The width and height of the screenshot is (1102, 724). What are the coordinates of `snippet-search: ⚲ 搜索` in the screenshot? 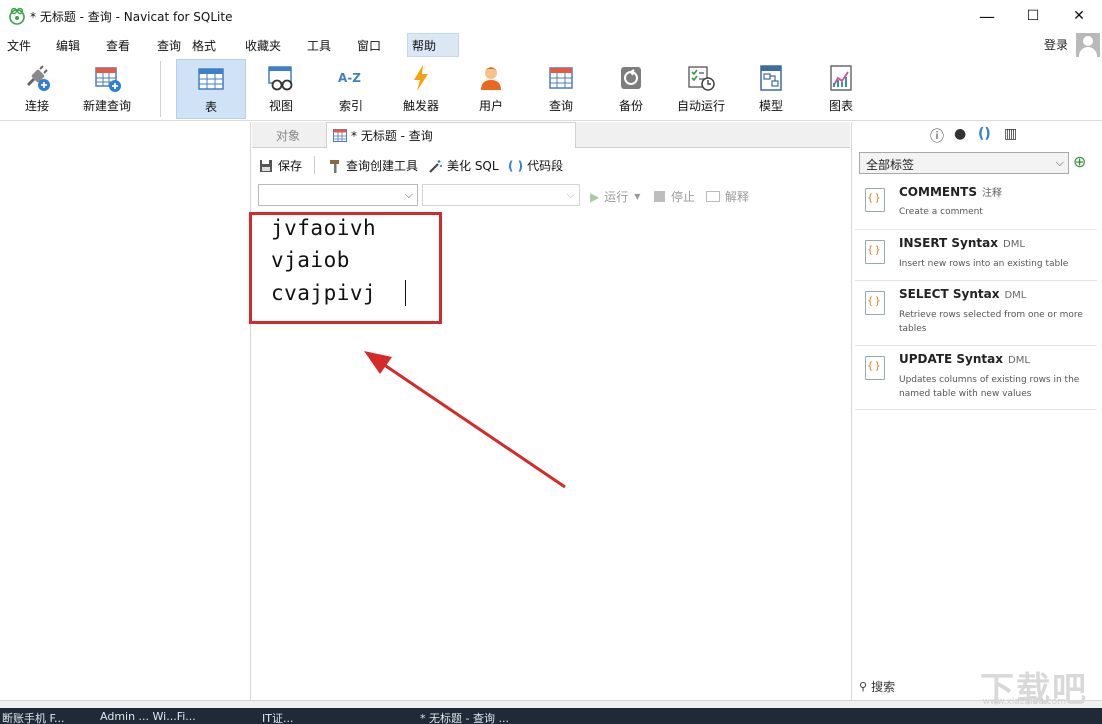 It's located at (877, 686).